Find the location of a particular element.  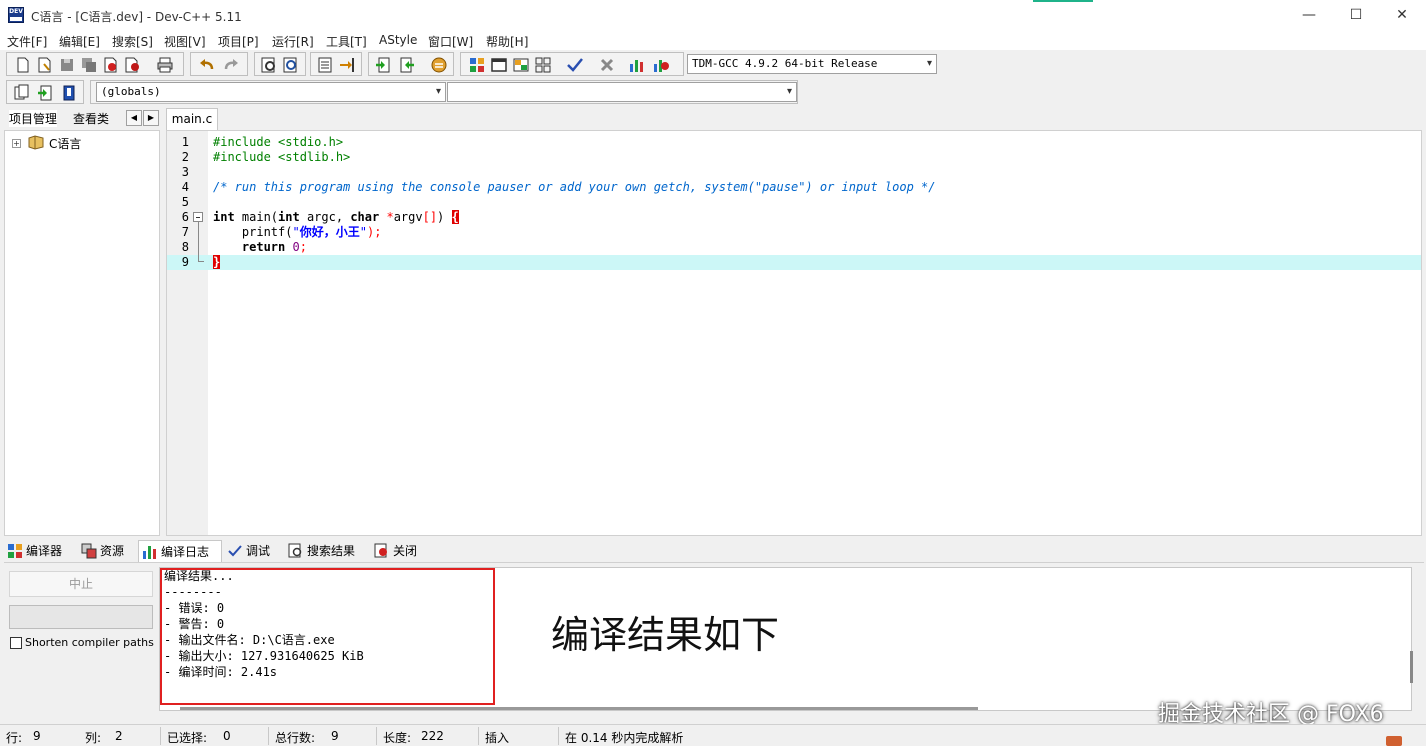

tab-class-browser: 查看类 is located at coordinates (91, 118).